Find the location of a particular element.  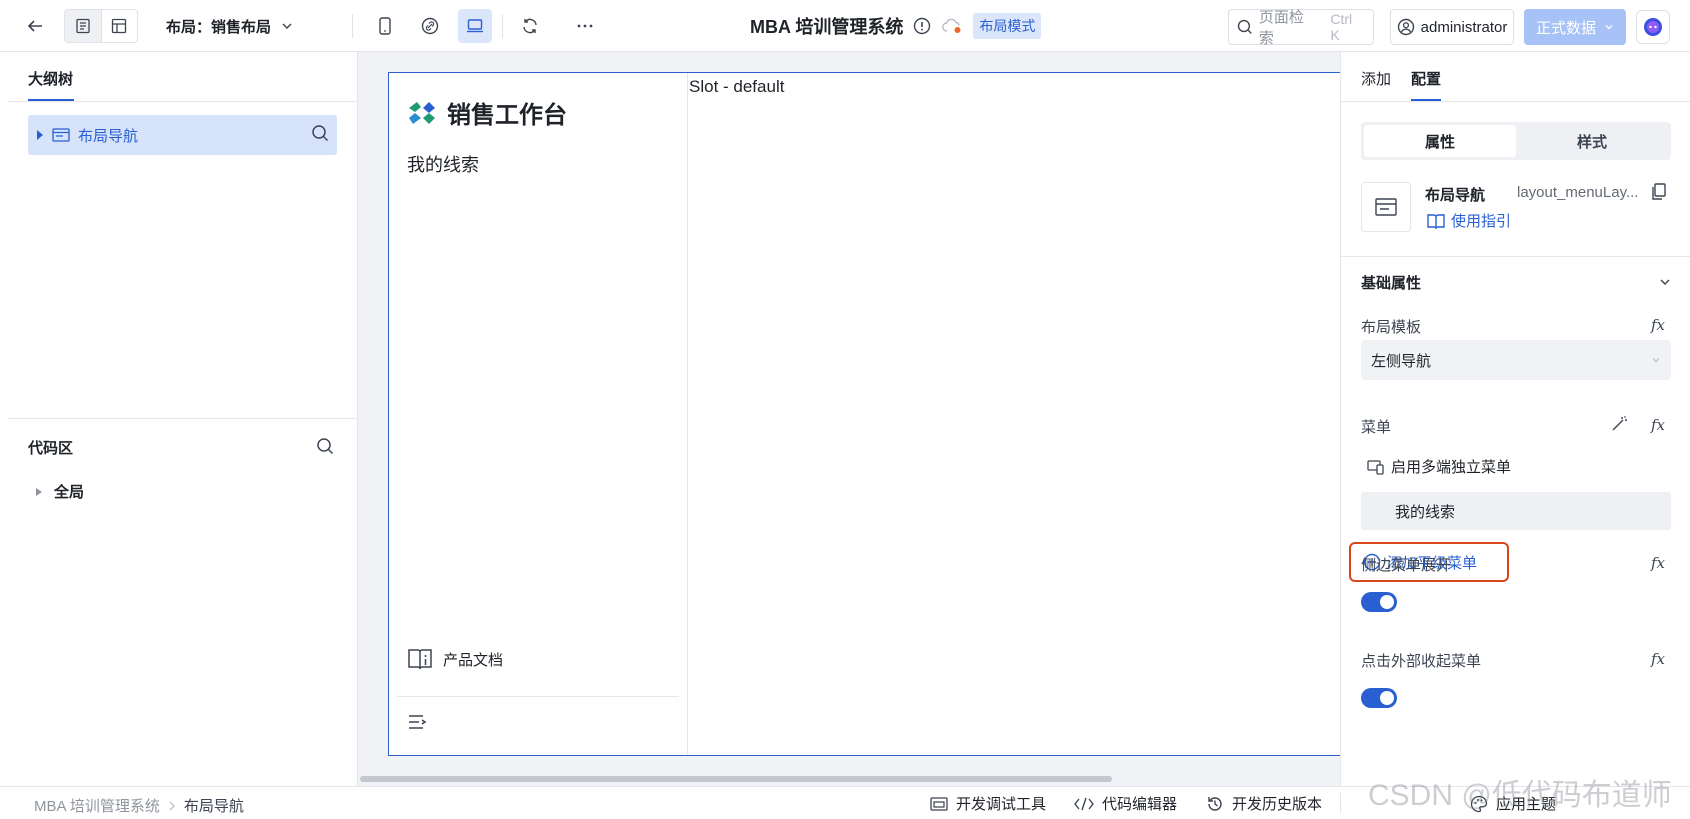

tree-item-layout-nav: 布局导航 is located at coordinates (182, 135).